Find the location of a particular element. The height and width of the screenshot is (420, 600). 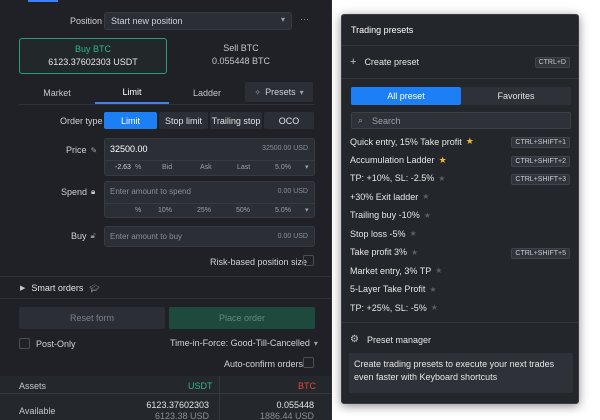

position-select-value: Start new position is located at coordinates (147, 21).